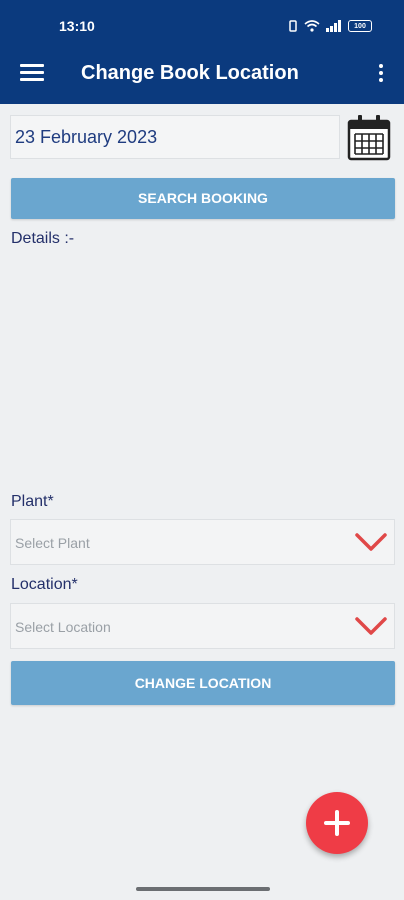  Describe the element at coordinates (43, 238) in the screenshot. I see `details-label: Details :-` at that location.